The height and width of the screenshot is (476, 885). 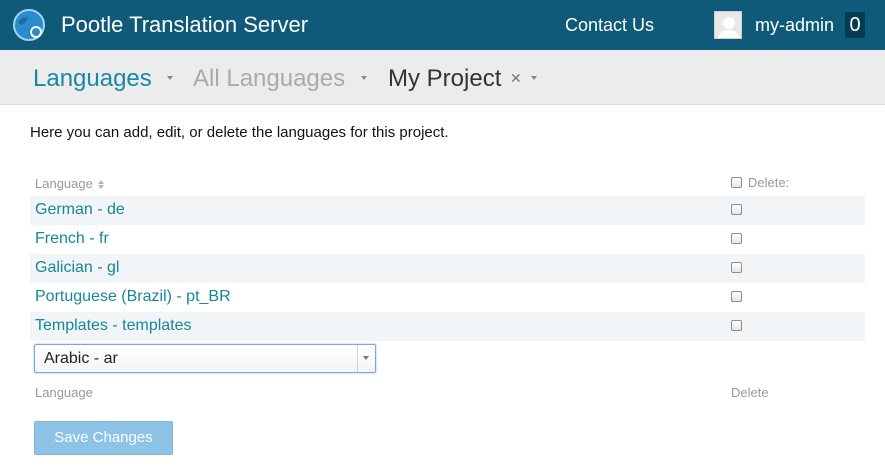 I want to click on sort-icon, so click(x=101, y=184).